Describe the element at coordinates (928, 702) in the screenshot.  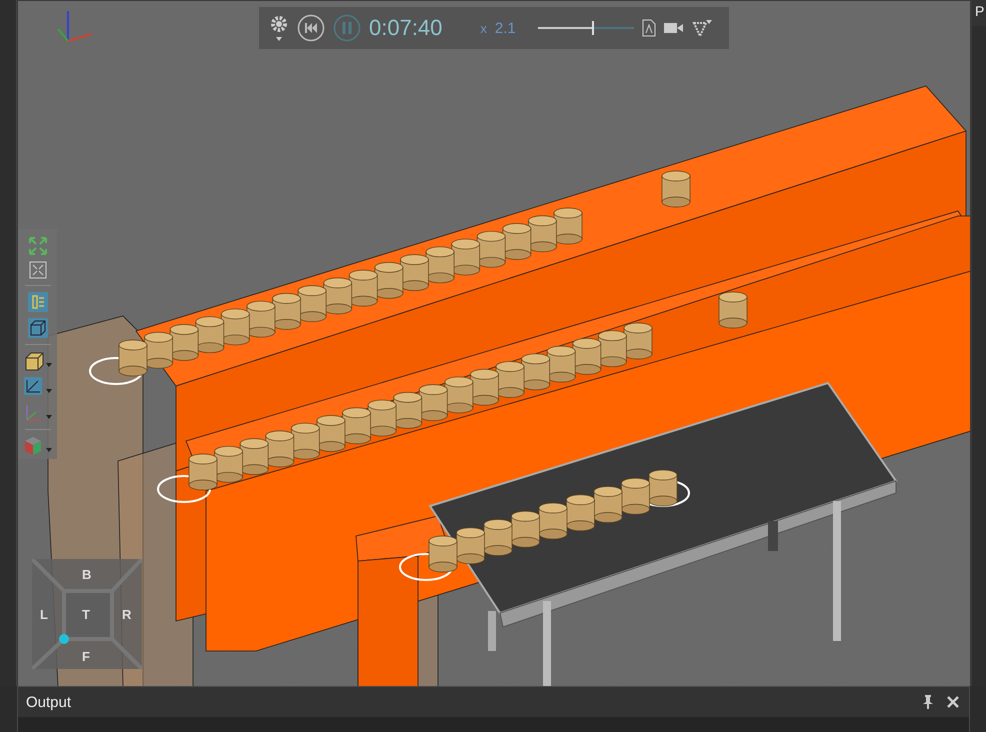
I see `pin-icon` at that location.